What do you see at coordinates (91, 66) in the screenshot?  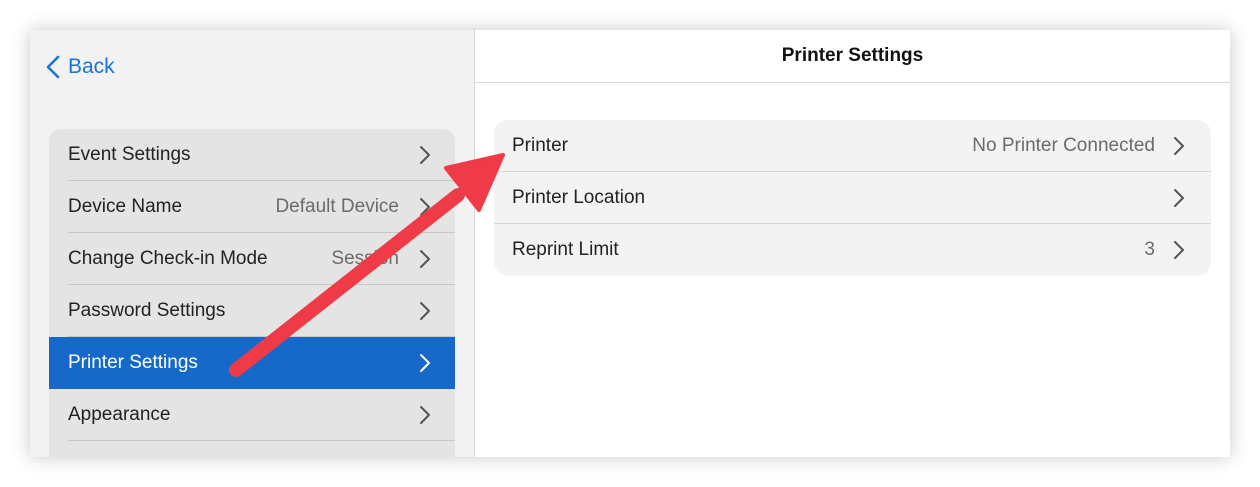 I see `back-label: Back` at bounding box center [91, 66].